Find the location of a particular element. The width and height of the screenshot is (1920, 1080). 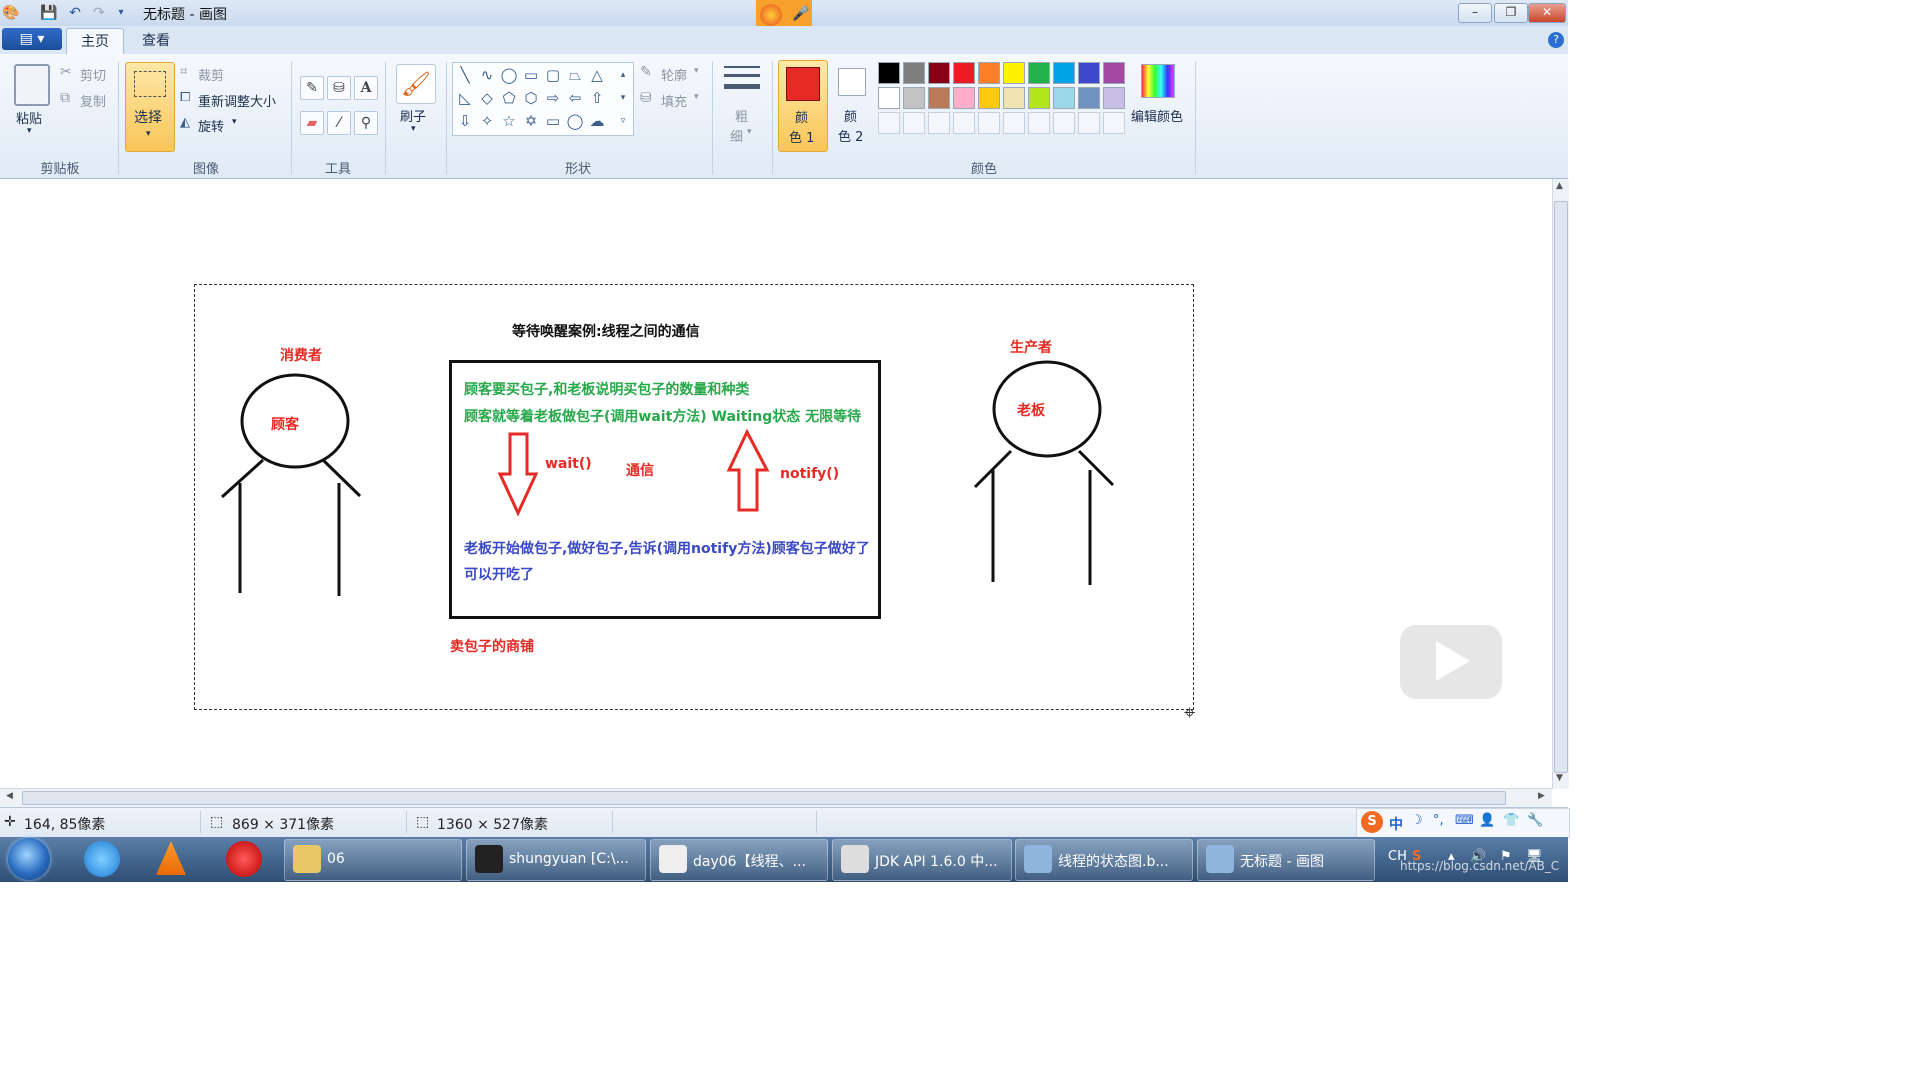

vertical-scrollbar: ▲ ▼ is located at coordinates (1560, 484).